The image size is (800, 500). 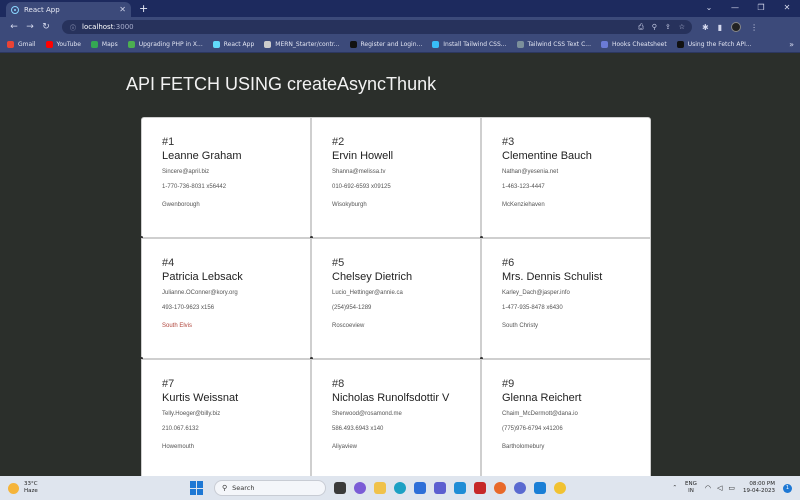 I want to click on clock: 08:00 PM 19-04-2023, so click(x=759, y=488).